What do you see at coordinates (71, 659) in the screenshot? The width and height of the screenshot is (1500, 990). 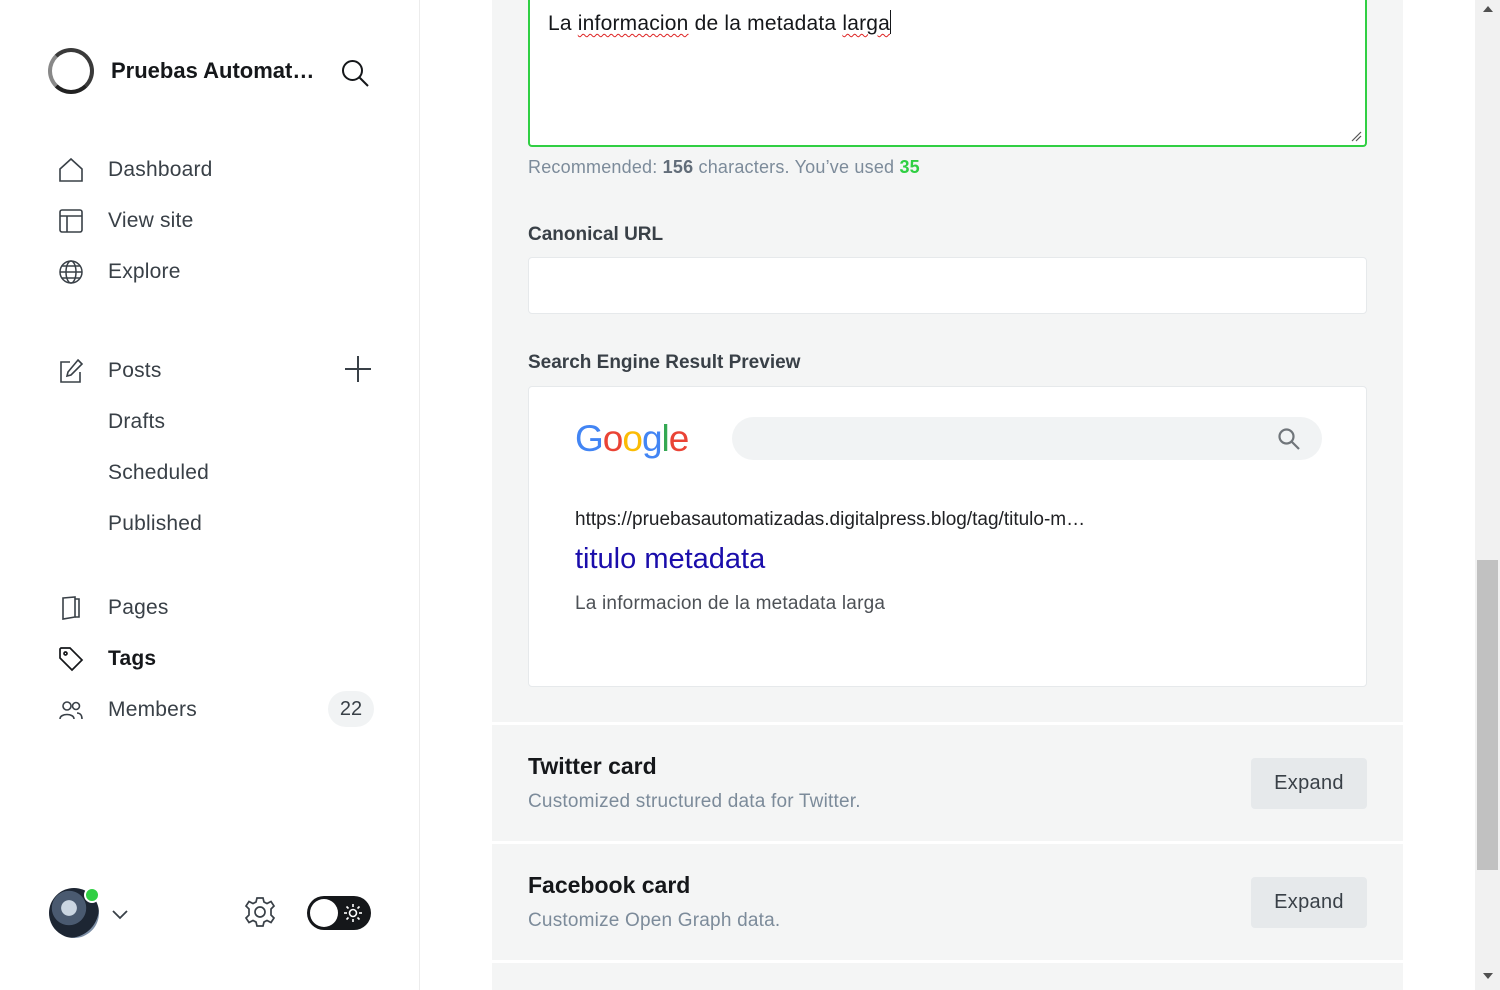 I see `tag-icon` at bounding box center [71, 659].